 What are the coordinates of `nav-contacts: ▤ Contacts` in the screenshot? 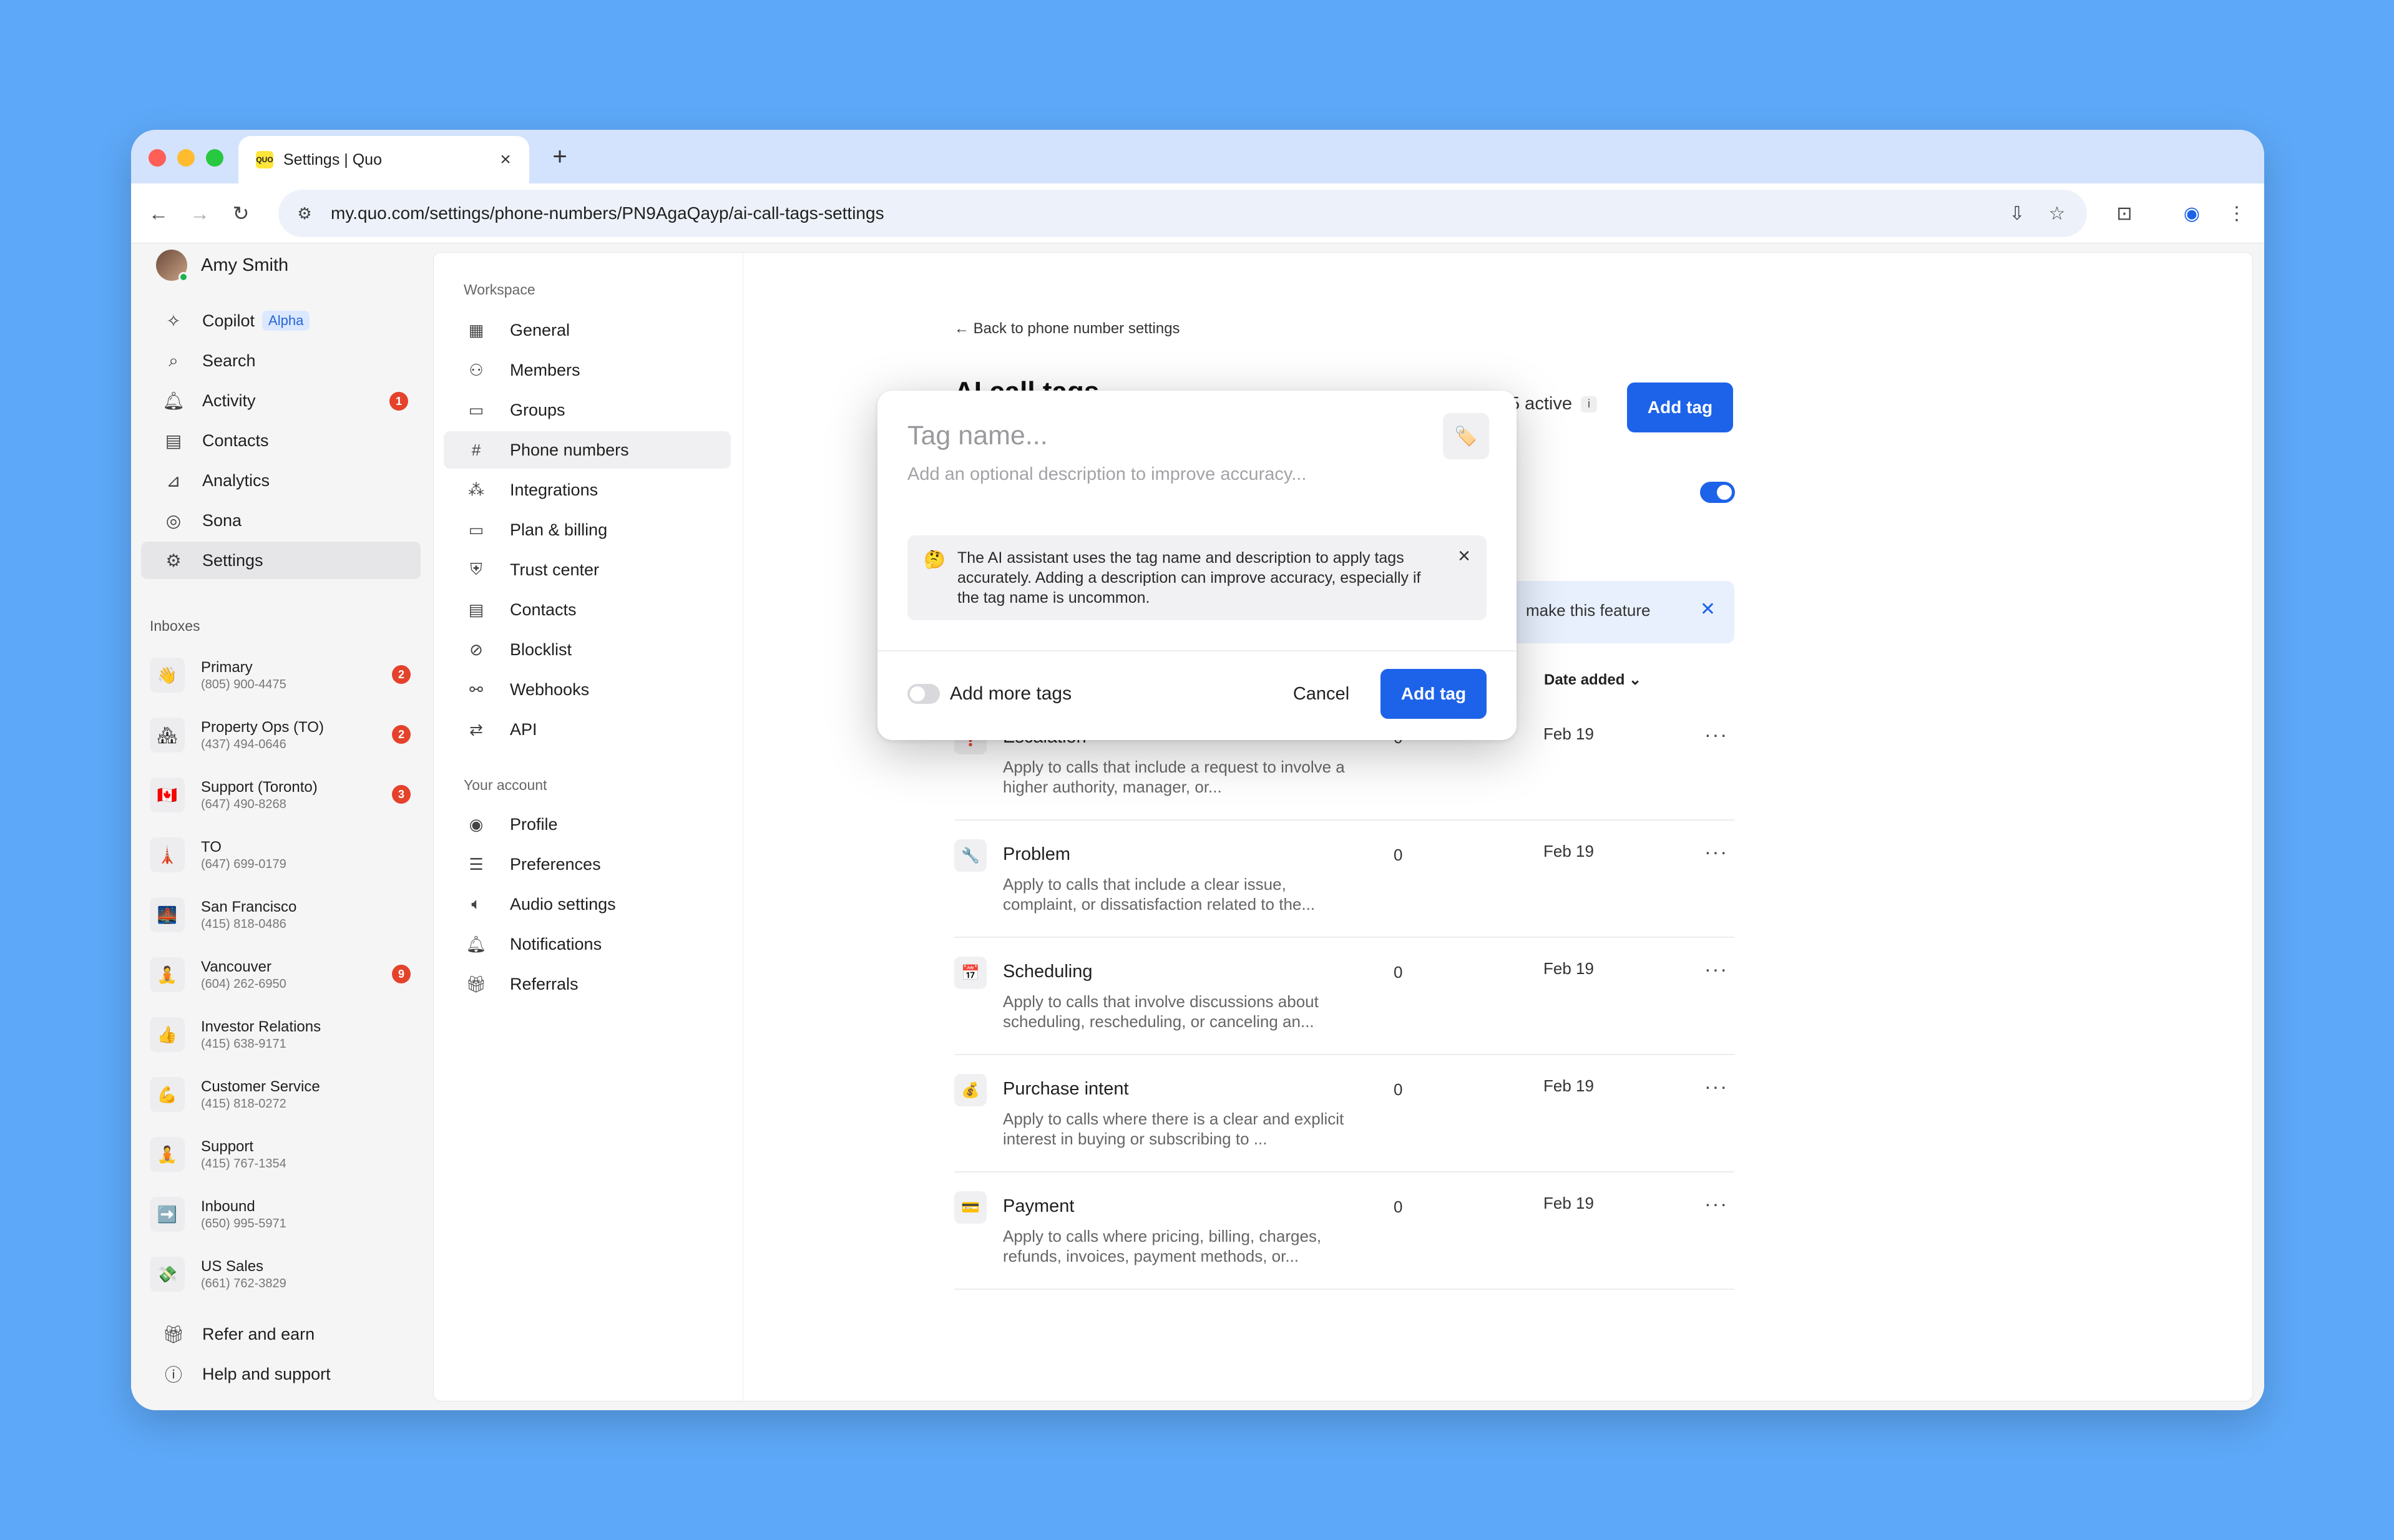 It's located at (281, 440).